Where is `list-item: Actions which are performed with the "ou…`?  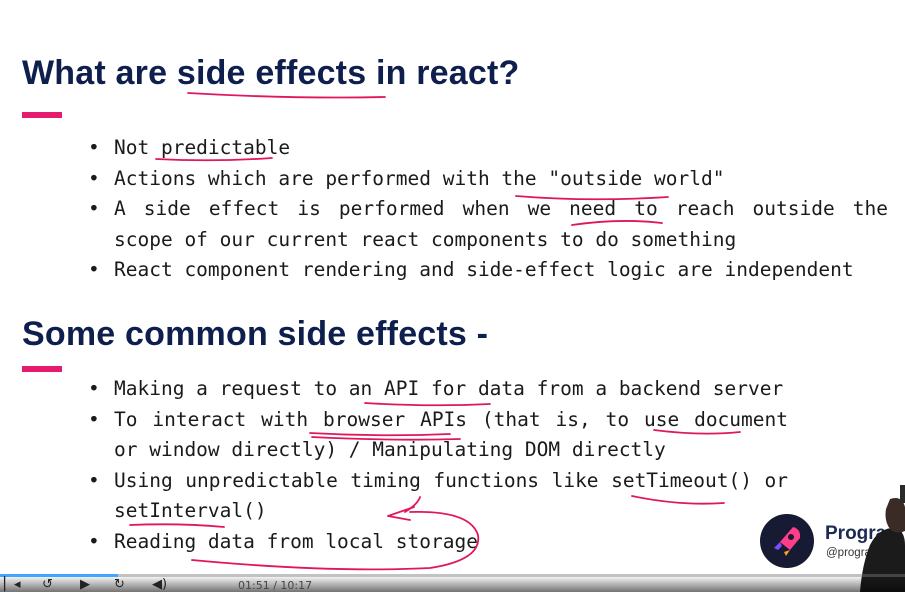 list-item: Actions which are performed with the "ou… is located at coordinates (488, 179).